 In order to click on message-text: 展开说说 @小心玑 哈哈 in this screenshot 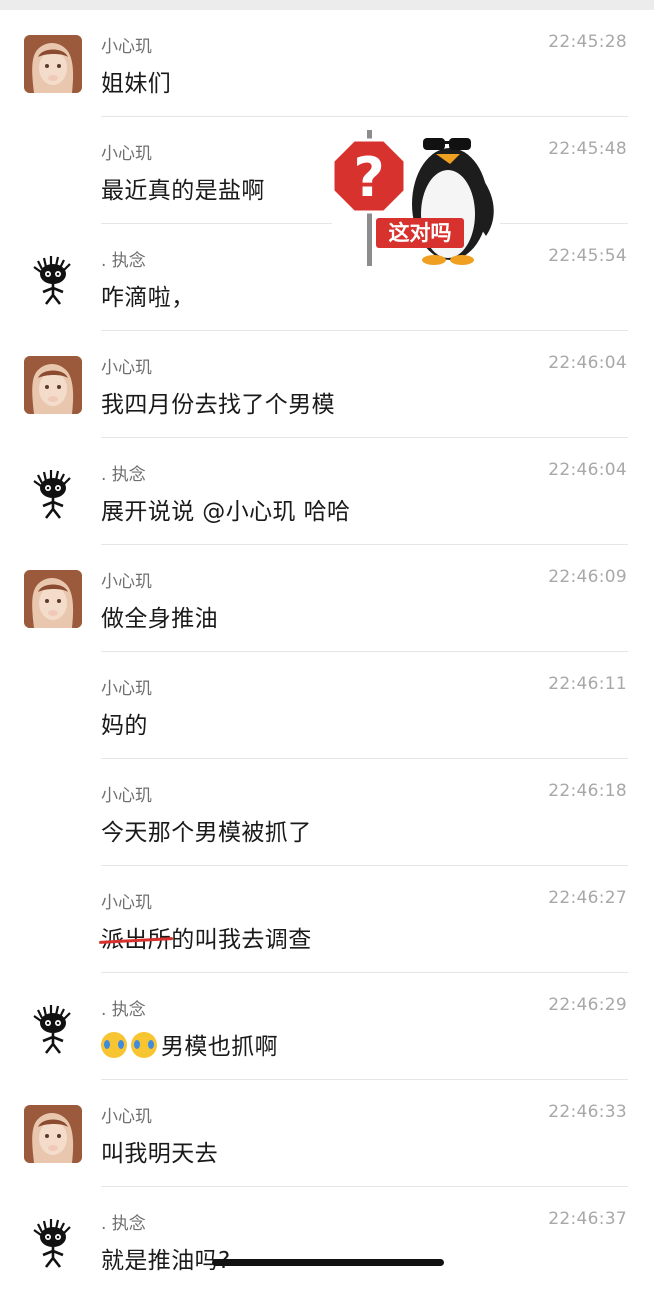, I will do `click(226, 512)`.